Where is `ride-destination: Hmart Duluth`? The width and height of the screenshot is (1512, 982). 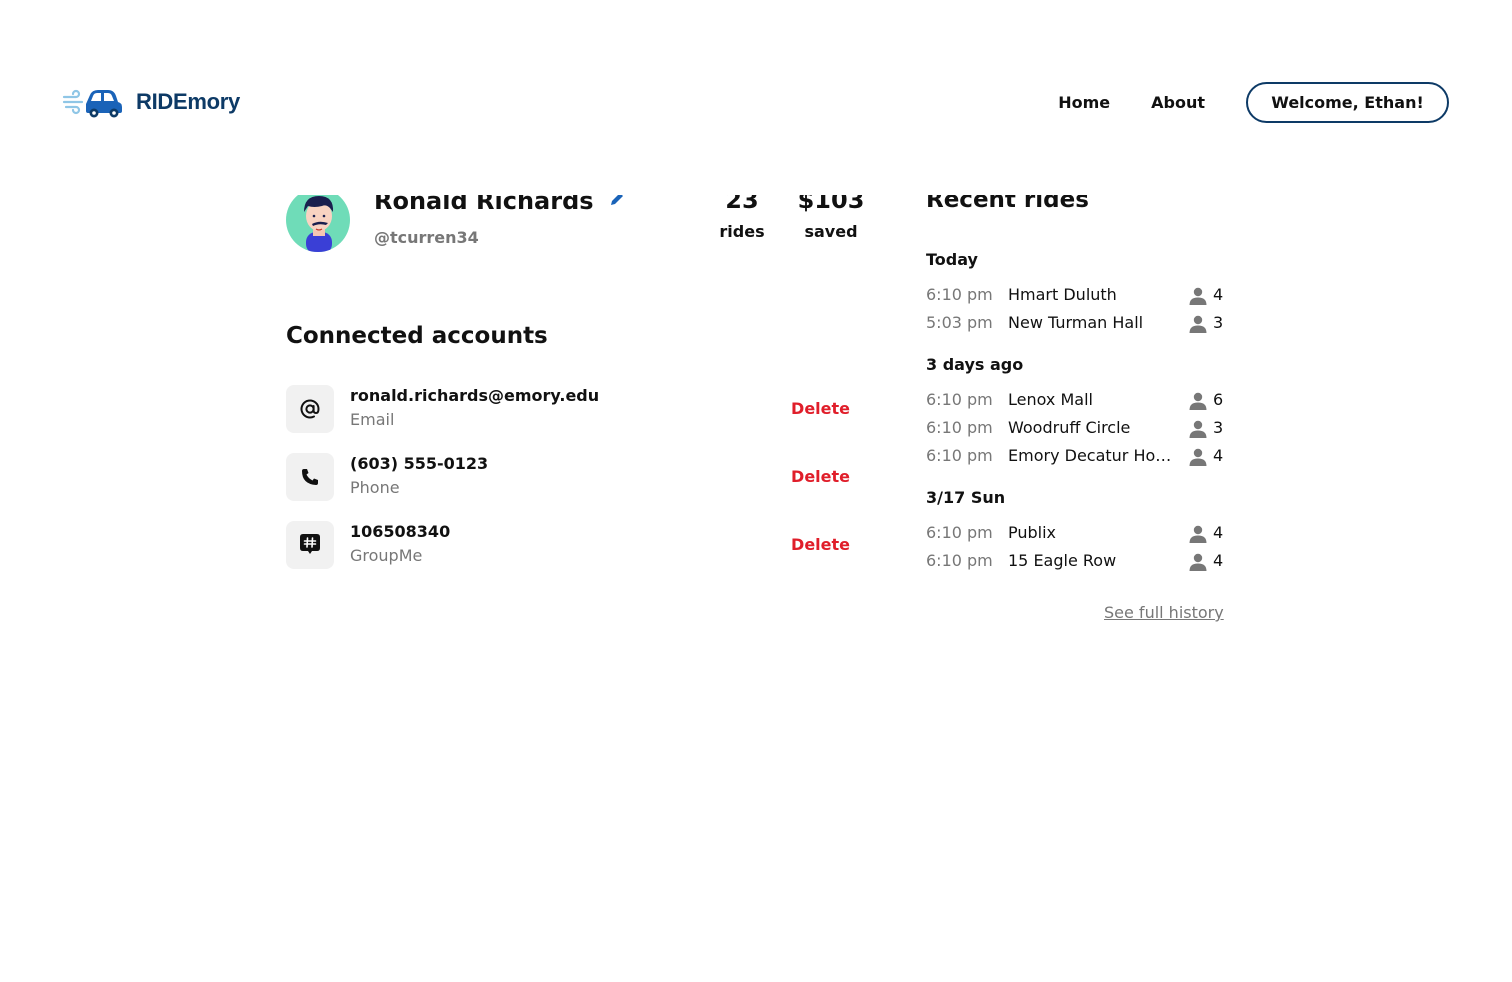
ride-destination: Hmart Duluth is located at coordinates (1062, 294).